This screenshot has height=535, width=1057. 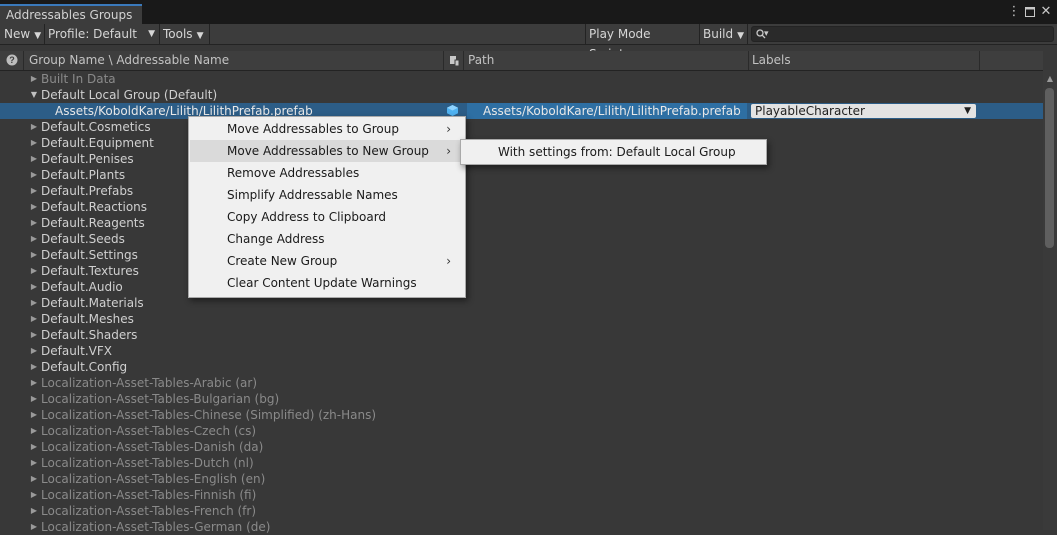 What do you see at coordinates (521, 495) in the screenshot?
I see `tree-row: ▶ Localization-Asset-Tables-Finnish (fi)` at bounding box center [521, 495].